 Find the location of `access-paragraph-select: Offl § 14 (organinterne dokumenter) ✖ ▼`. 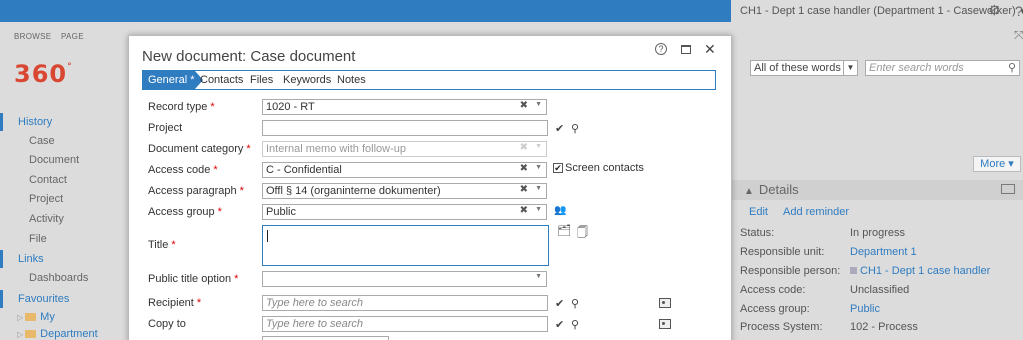

access-paragraph-select: Offl § 14 (organinterne dokumenter) ✖ ▼ is located at coordinates (404, 191).